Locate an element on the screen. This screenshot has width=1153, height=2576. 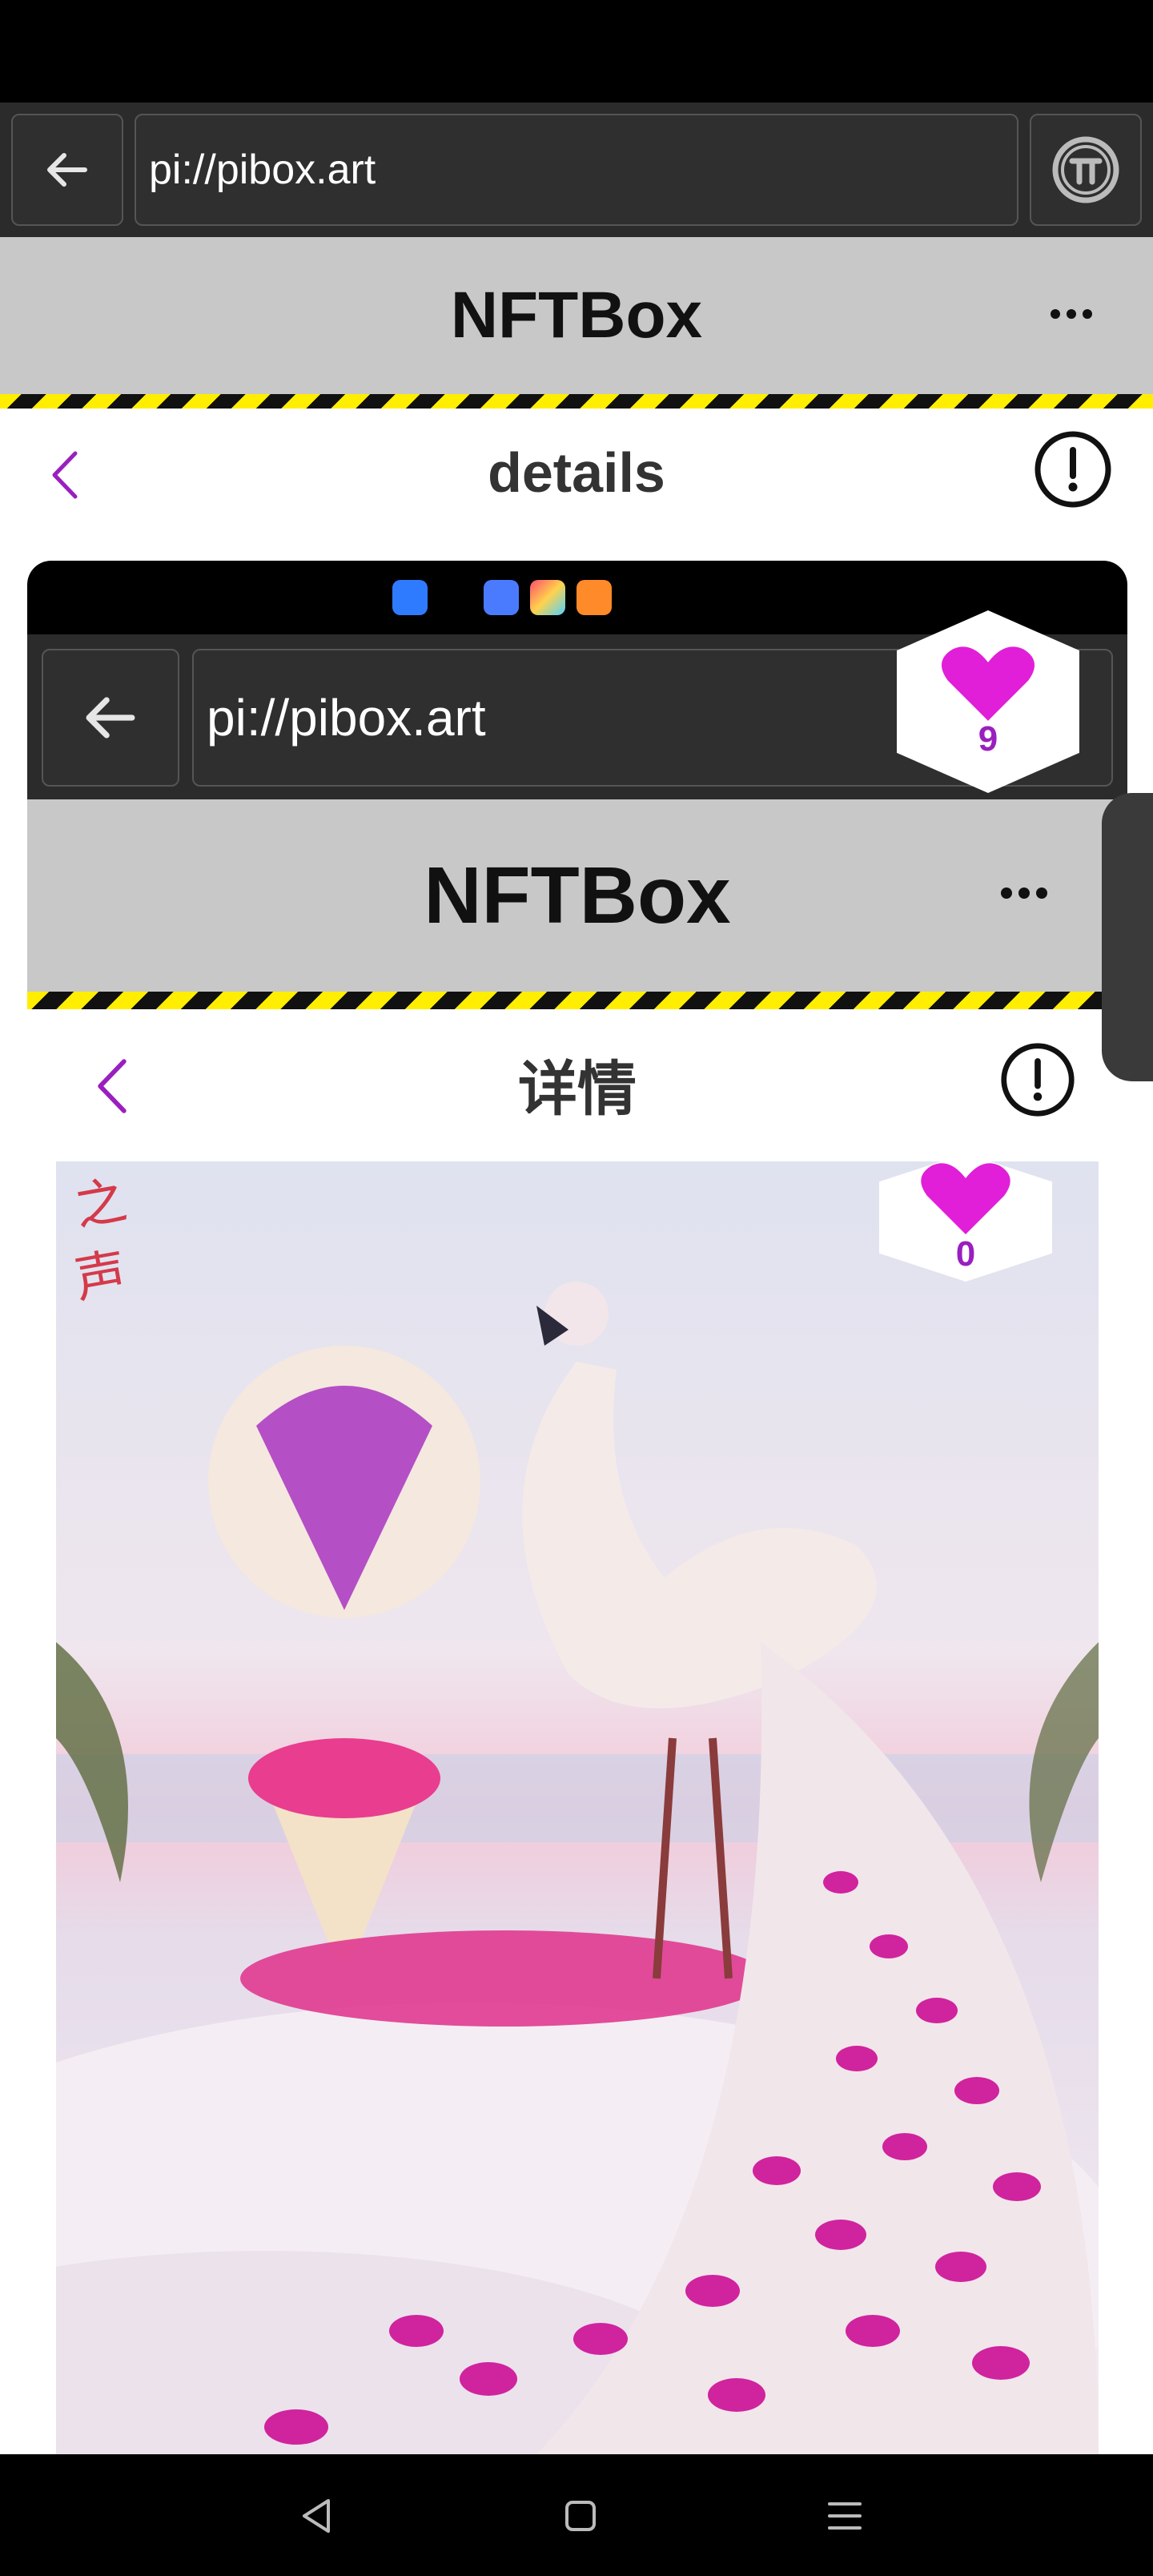
browser-url-field: pi://pibox.art is located at coordinates (576, 170).